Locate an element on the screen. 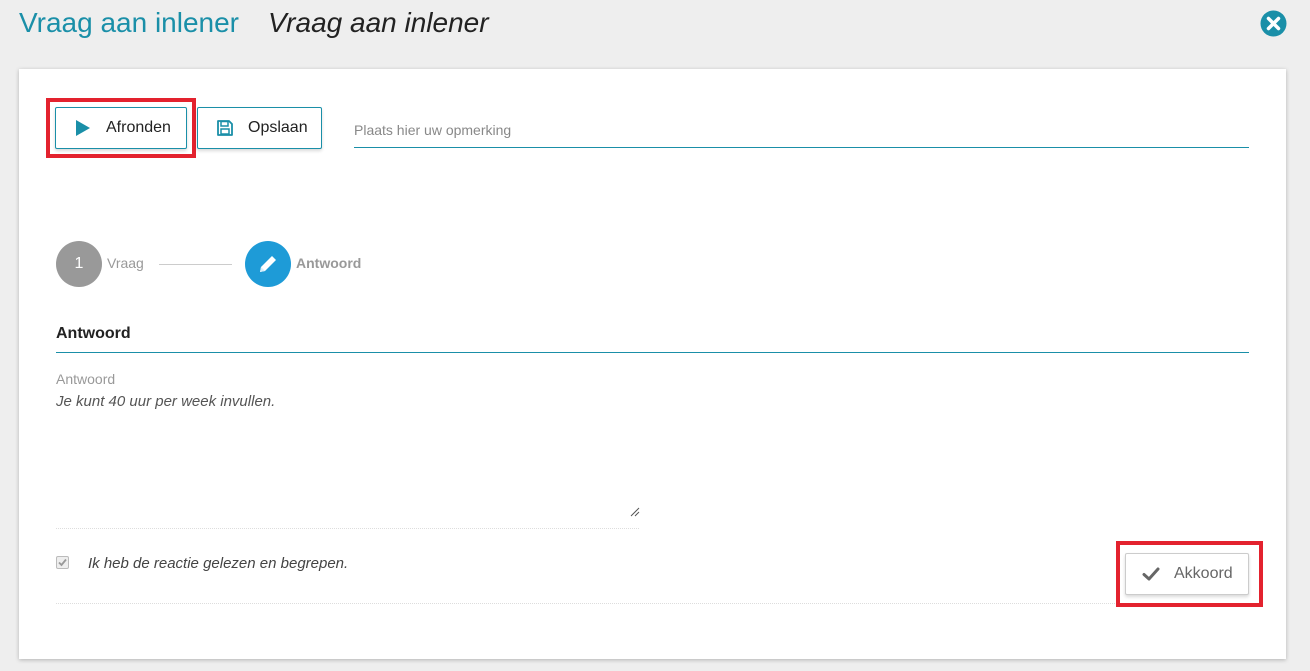  read-confirm-checkbox is located at coordinates (62, 562).